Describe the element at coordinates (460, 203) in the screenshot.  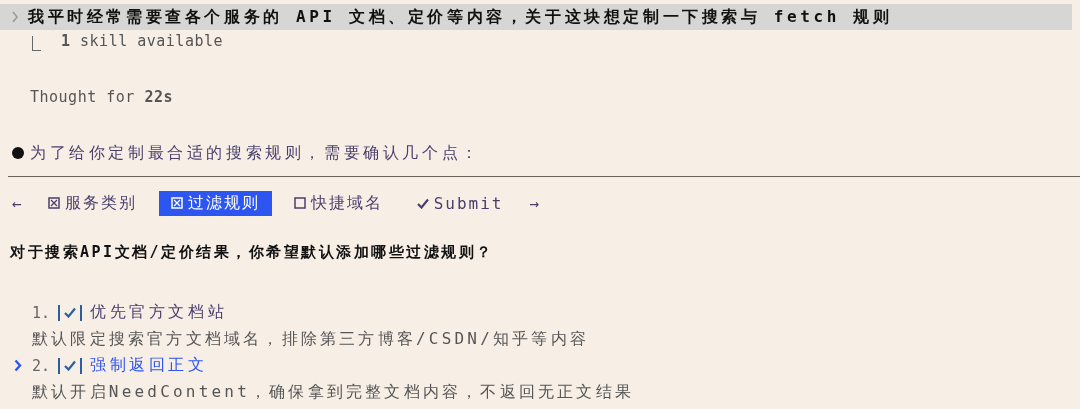
I see `submit-tab: Submit` at that location.